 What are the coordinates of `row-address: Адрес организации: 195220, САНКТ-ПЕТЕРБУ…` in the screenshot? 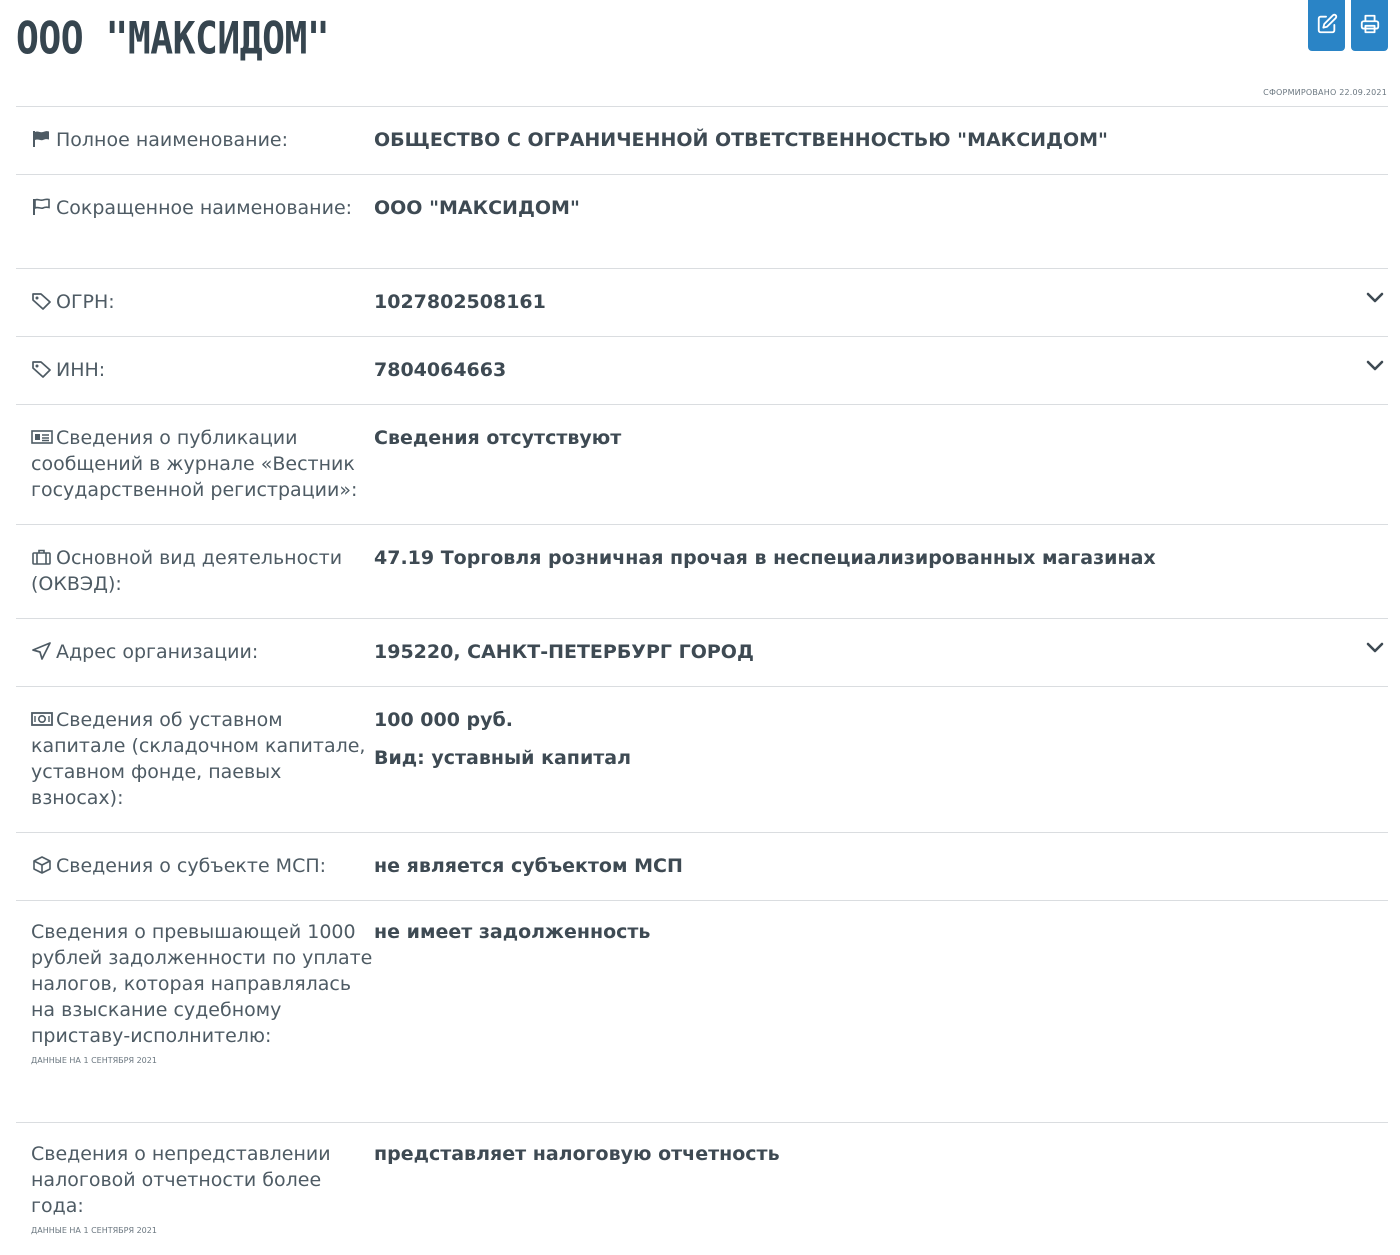 It's located at (702, 653).